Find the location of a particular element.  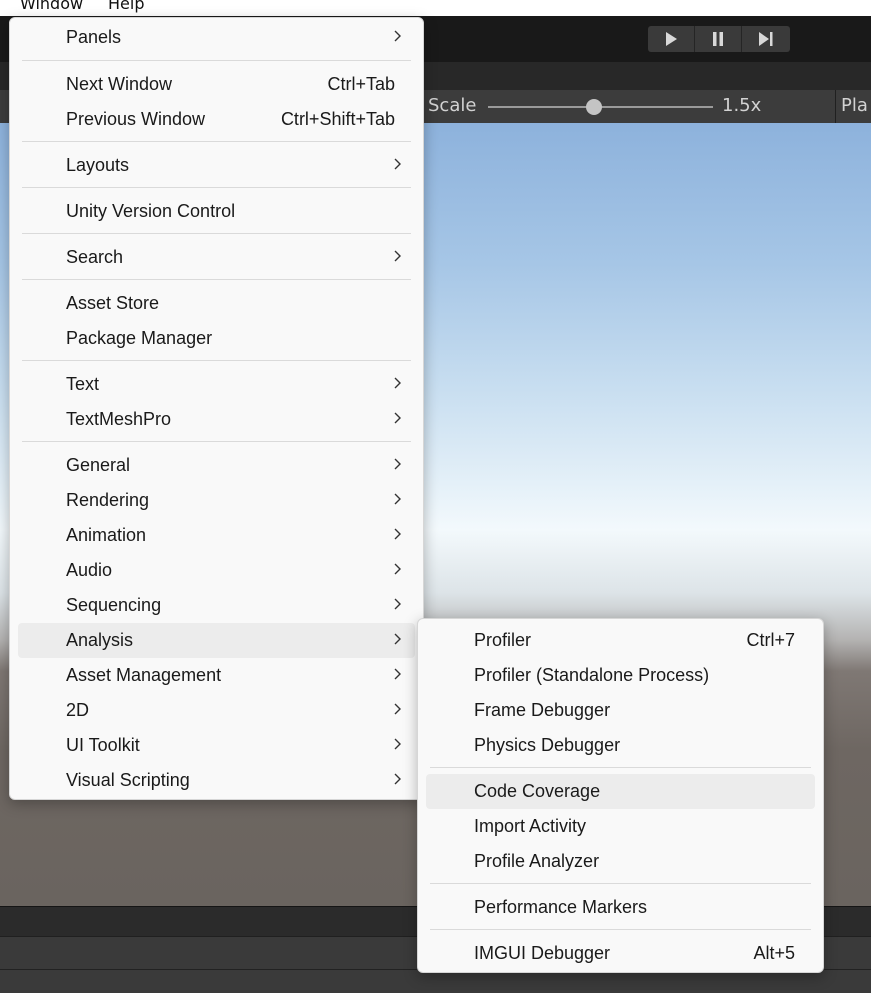

menu-item-profiler-standalone-process: Profiler (Standalone Process) is located at coordinates (620, 675).